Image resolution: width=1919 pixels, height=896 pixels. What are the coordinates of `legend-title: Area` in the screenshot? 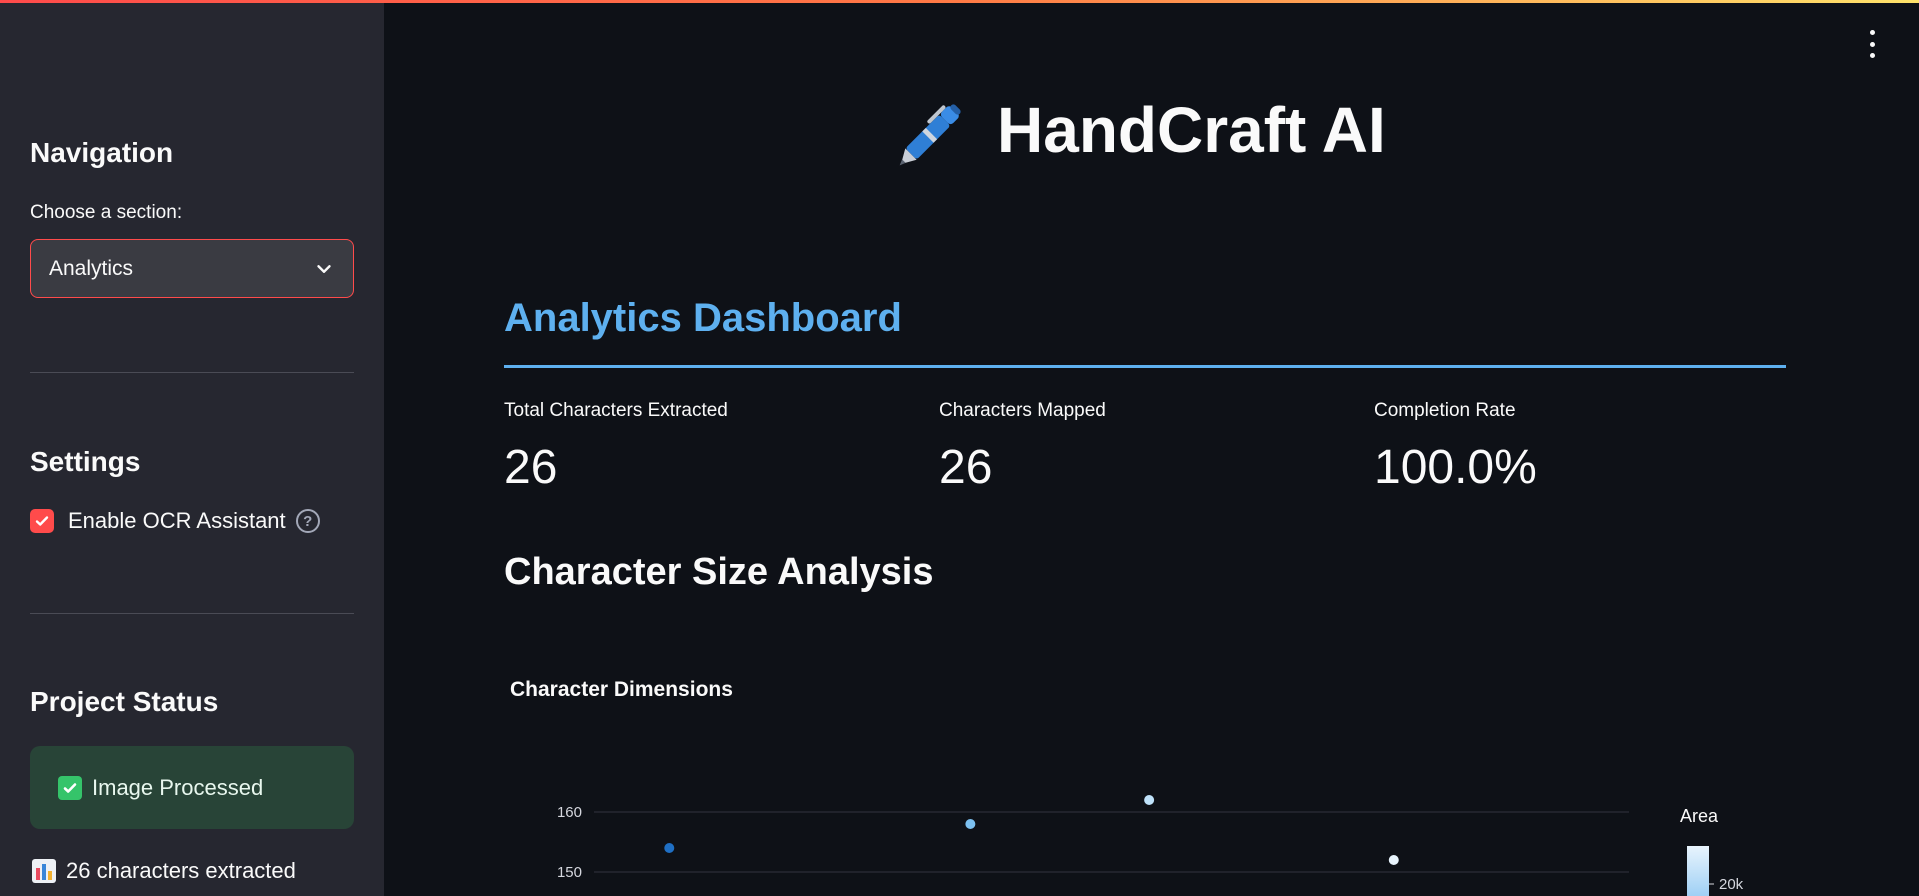 It's located at (1699, 816).